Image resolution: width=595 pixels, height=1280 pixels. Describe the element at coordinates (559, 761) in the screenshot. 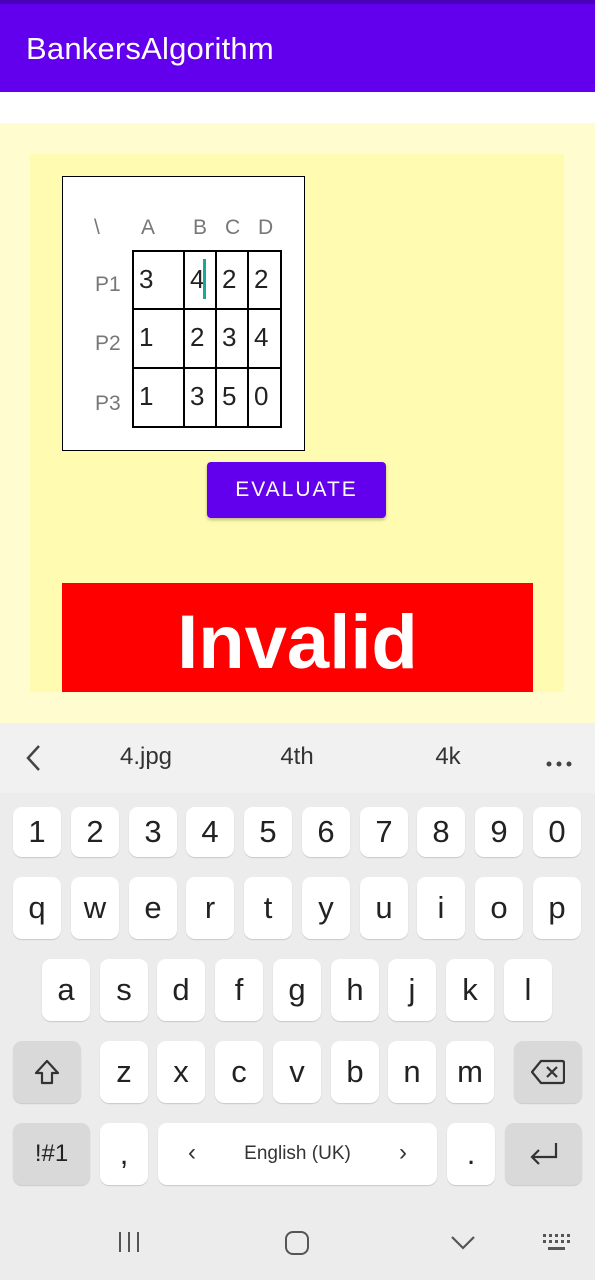

I see `more-icon` at that location.